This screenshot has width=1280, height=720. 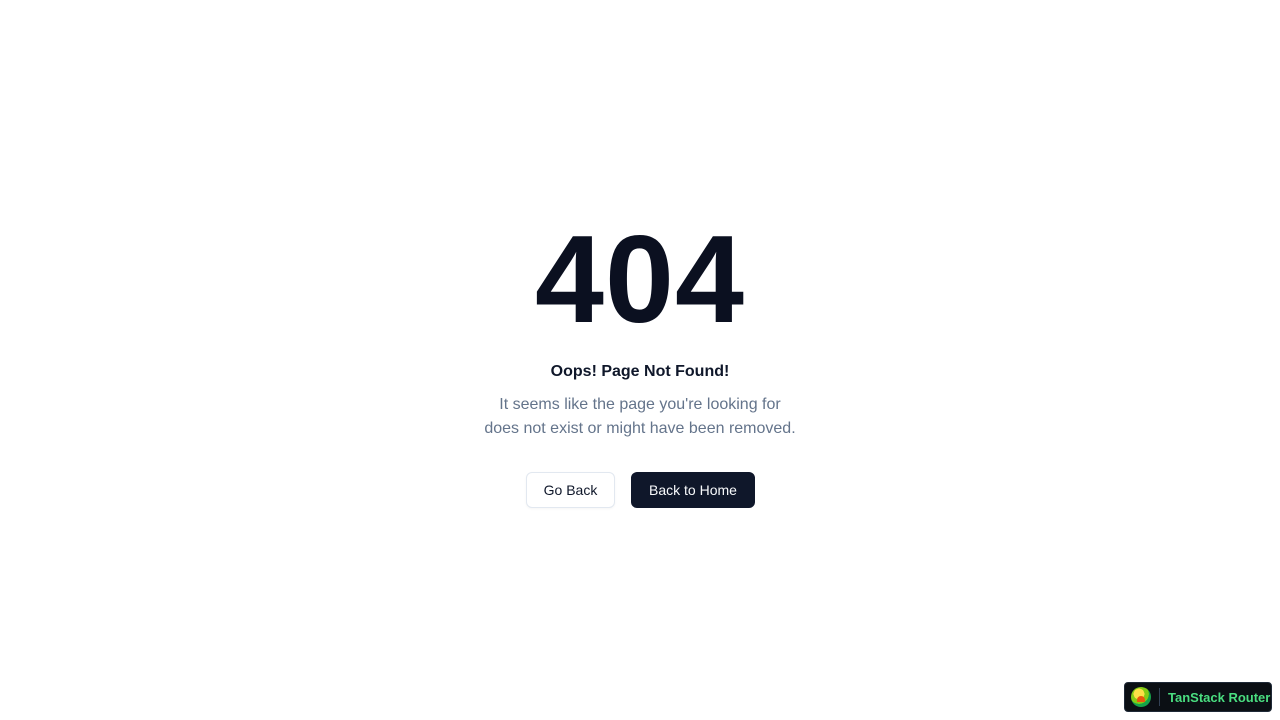 I want to click on error-title: Oops! Page Not Found!, so click(x=640, y=371).